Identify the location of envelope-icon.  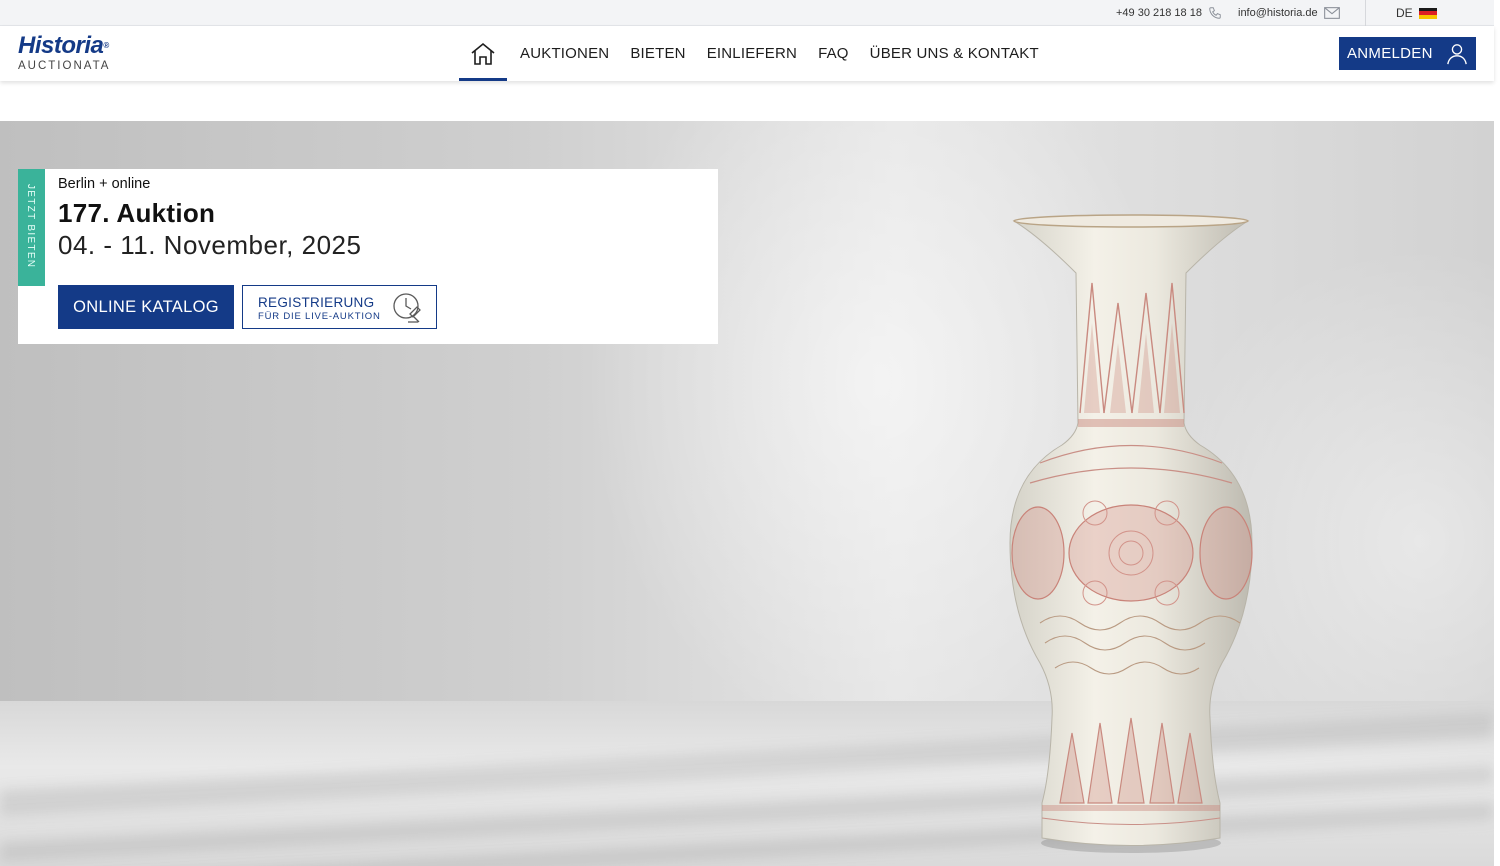
(1331, 13).